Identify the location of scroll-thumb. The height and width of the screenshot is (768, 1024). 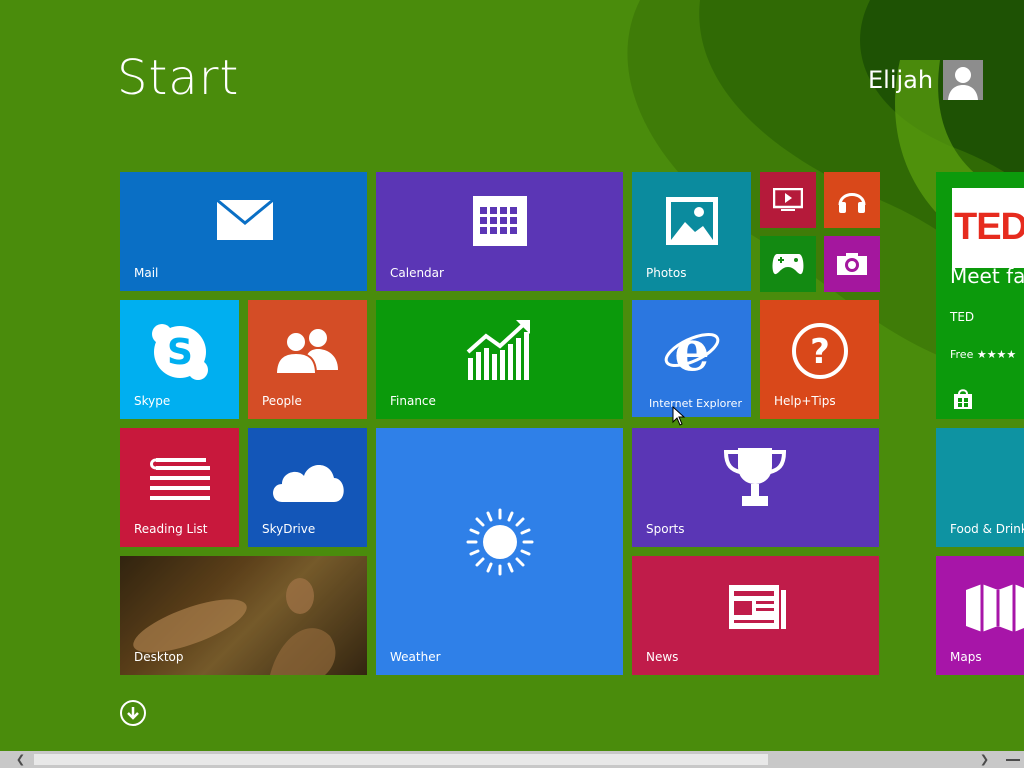
(401, 759).